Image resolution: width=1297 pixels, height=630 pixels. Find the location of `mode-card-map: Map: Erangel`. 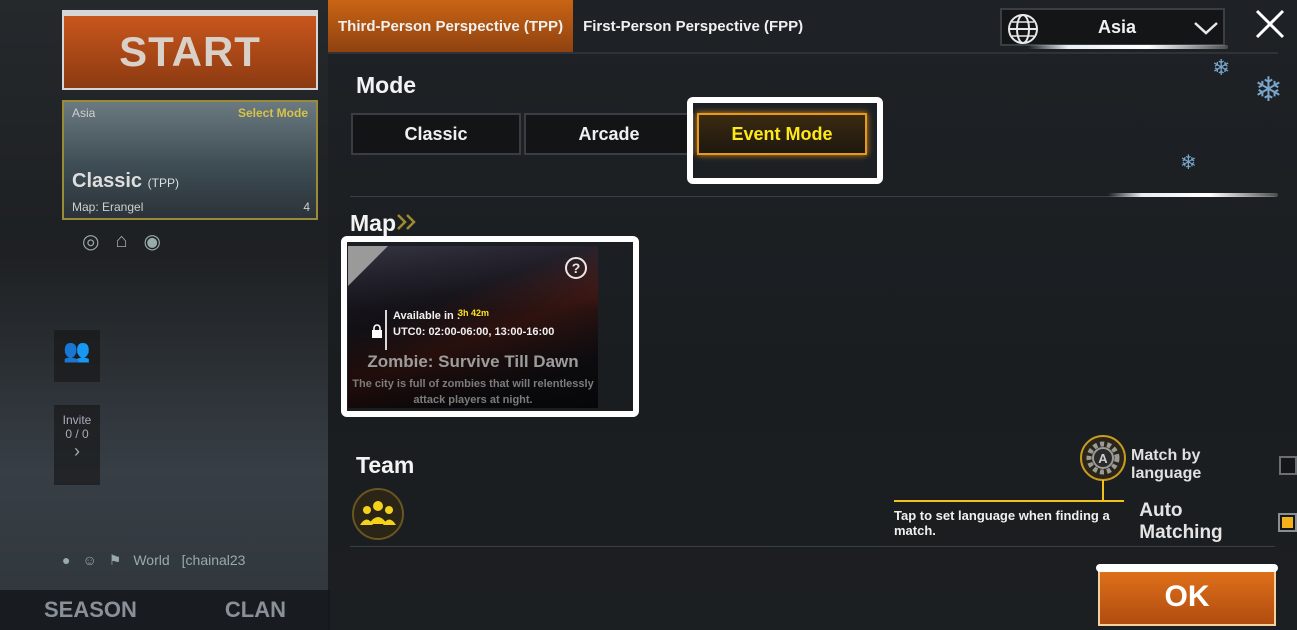

mode-card-map: Map: Erangel is located at coordinates (108, 207).